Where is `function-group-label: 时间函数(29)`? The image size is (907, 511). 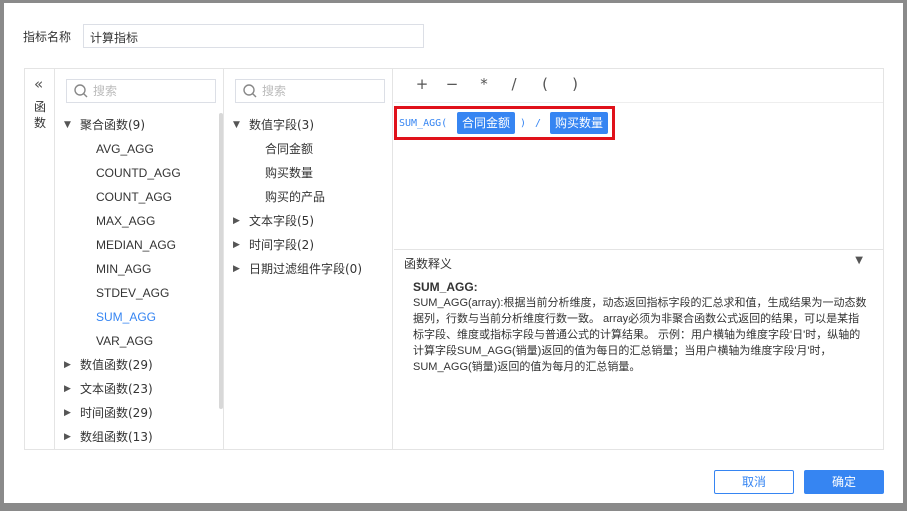
function-group-label: 时间函数(29) is located at coordinates (116, 413).